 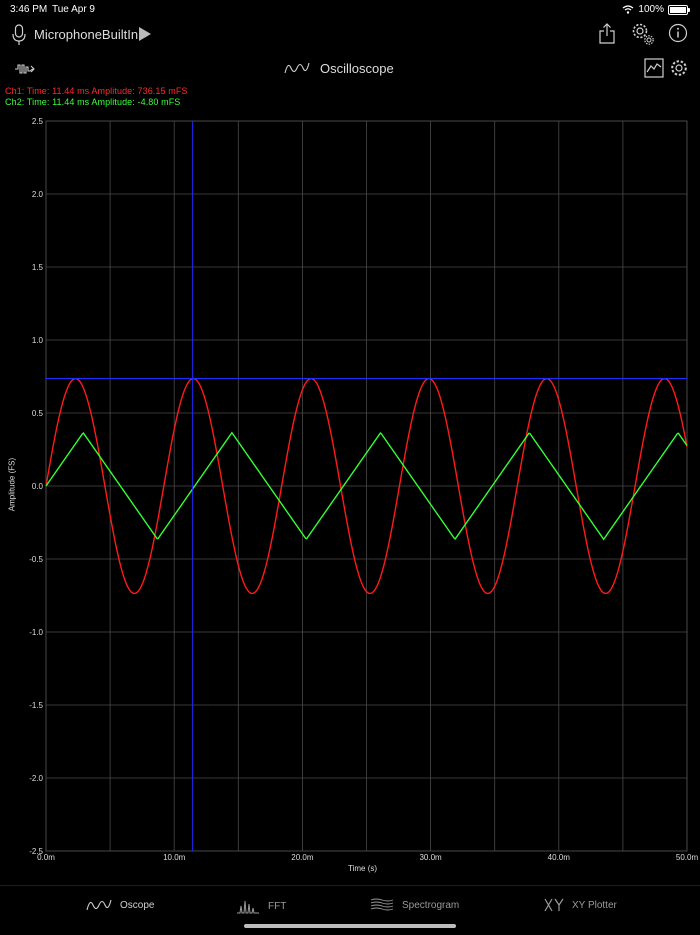 I want to click on status-right: 100%, so click(x=656, y=9).